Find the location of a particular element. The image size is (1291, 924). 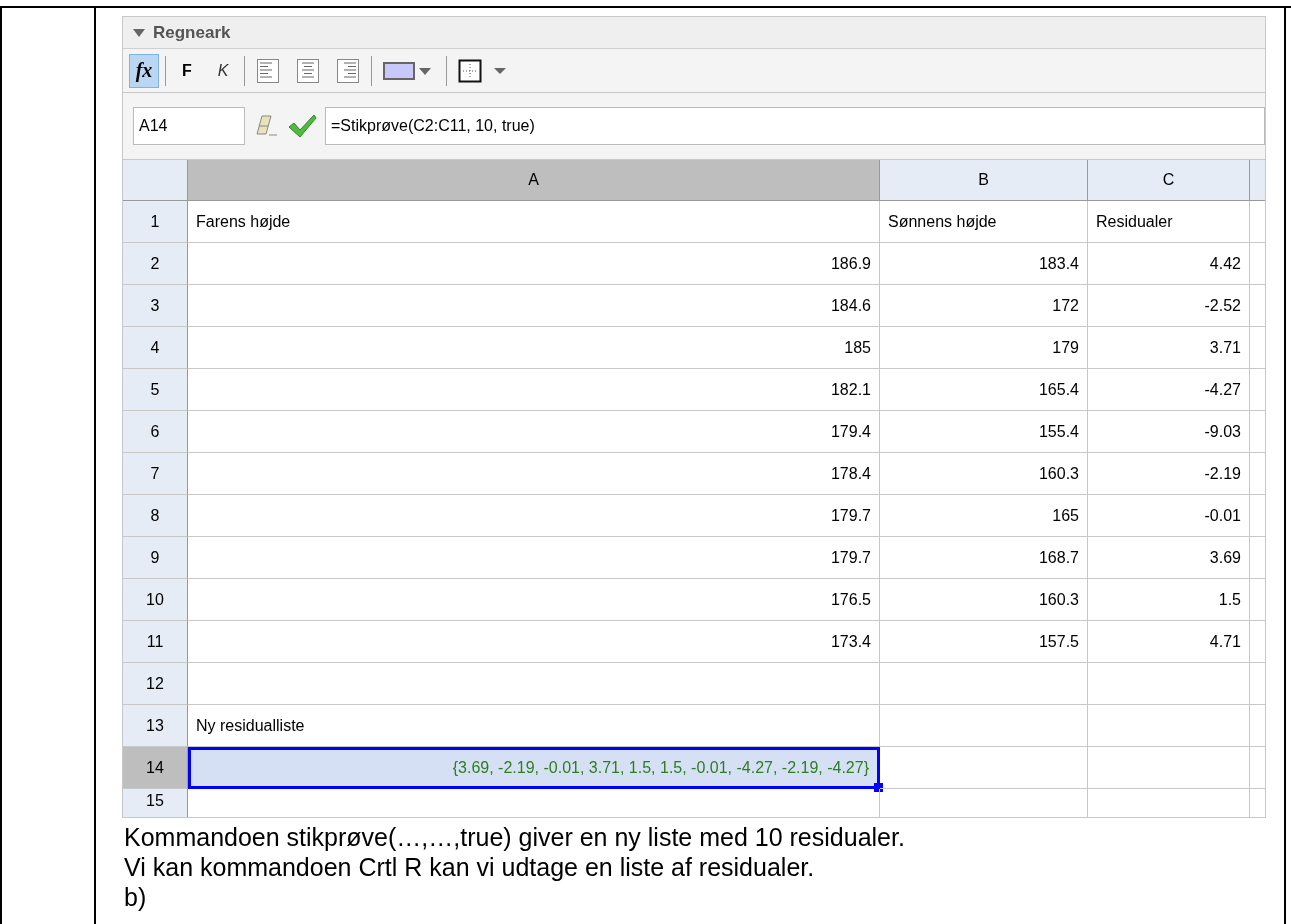

cell-name-field: A14 is located at coordinates (189, 126).